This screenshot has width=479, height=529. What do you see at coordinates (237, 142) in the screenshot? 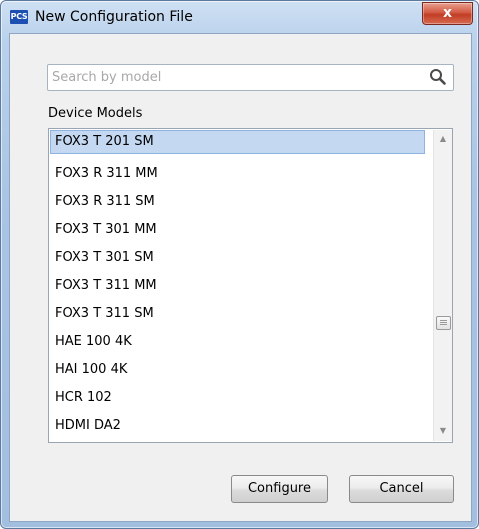
I see `list-item: FOX3 T 201 SM` at bounding box center [237, 142].